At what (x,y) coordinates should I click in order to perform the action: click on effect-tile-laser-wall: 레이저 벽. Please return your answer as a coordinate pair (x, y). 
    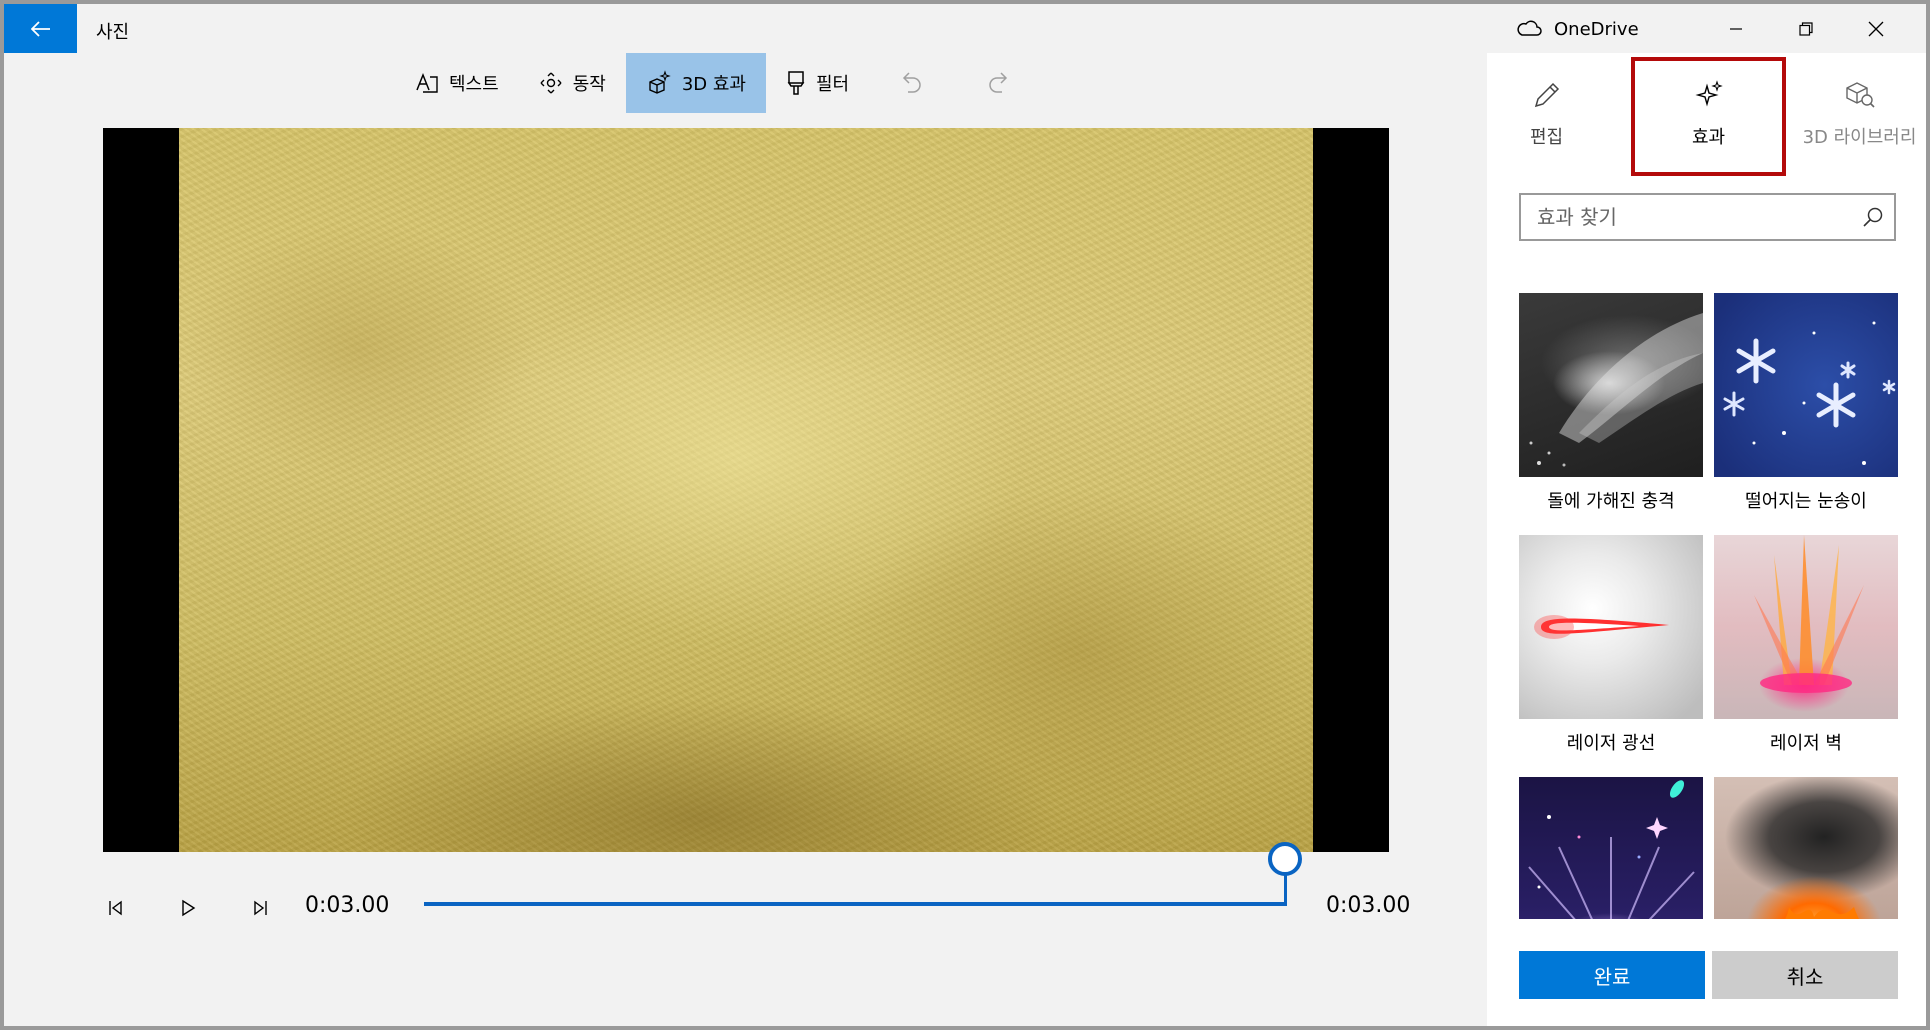
    Looking at the image, I should click on (1806, 645).